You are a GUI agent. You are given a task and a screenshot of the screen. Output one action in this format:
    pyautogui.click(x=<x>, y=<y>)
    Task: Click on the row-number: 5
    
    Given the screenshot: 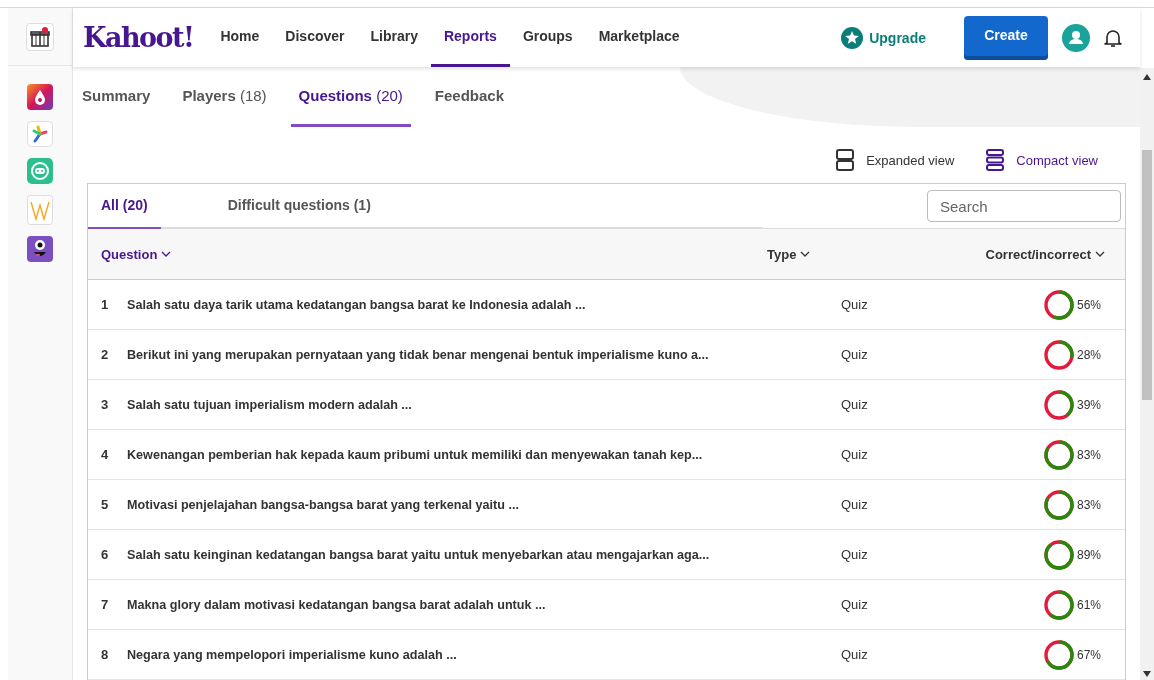 What is the action you would take?
    pyautogui.click(x=105, y=504)
    